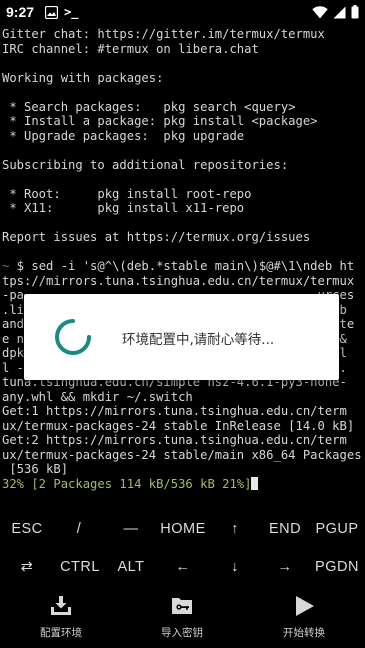 This screenshot has width=365, height=648. Describe the element at coordinates (149, 106) in the screenshot. I see `terminal-line: * Search packages: pkg search <query>` at that location.